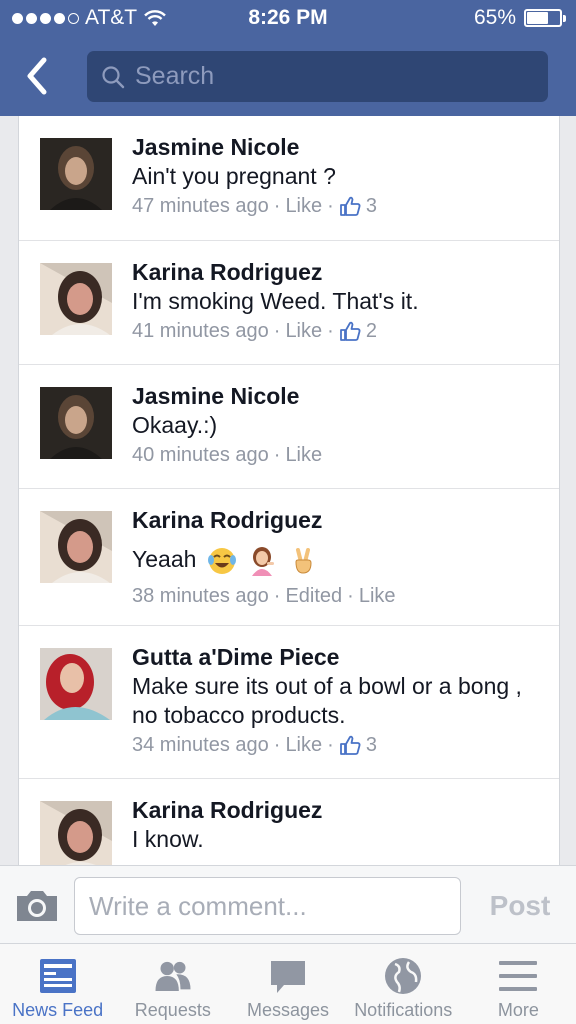 The width and height of the screenshot is (576, 1024). I want to click on battery-icon, so click(545, 18).